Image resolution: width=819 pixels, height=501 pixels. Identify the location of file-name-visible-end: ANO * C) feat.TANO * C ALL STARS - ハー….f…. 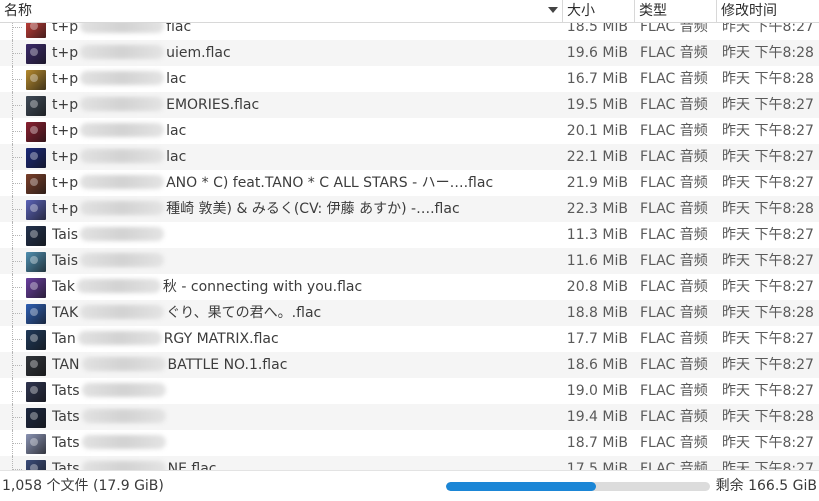
(330, 183).